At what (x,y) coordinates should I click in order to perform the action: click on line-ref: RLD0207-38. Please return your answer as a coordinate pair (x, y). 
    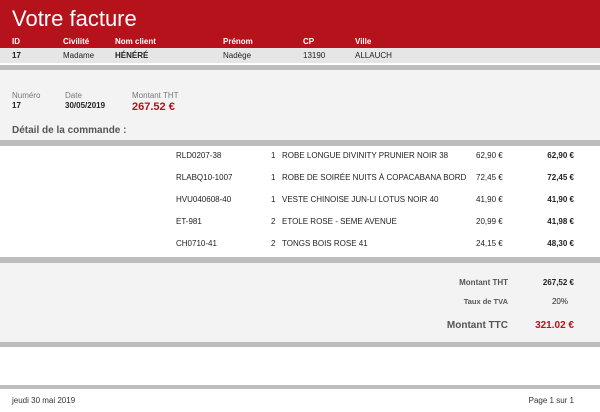
    Looking at the image, I should click on (199, 155).